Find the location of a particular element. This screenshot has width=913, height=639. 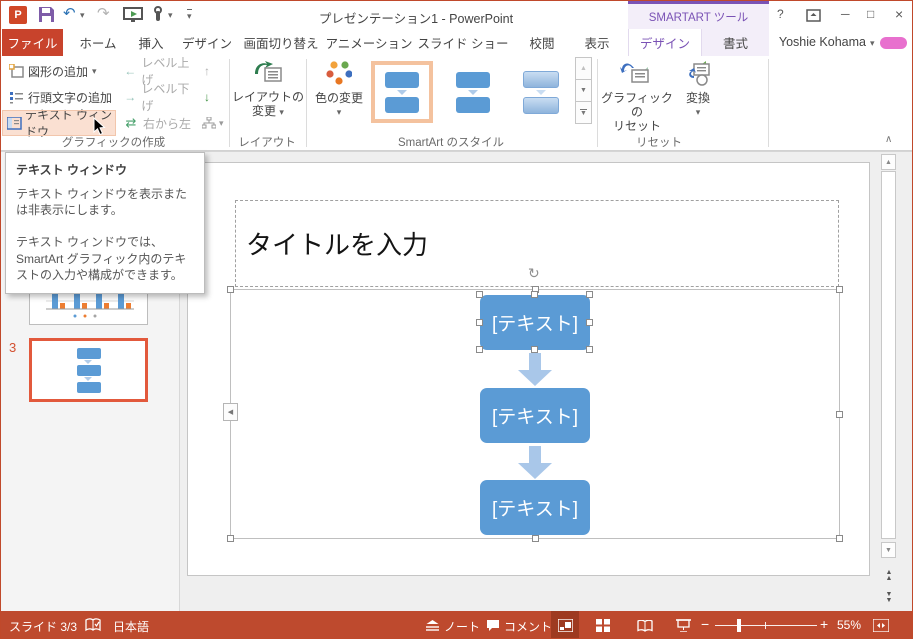

text-pane-icon is located at coordinates (14, 123).